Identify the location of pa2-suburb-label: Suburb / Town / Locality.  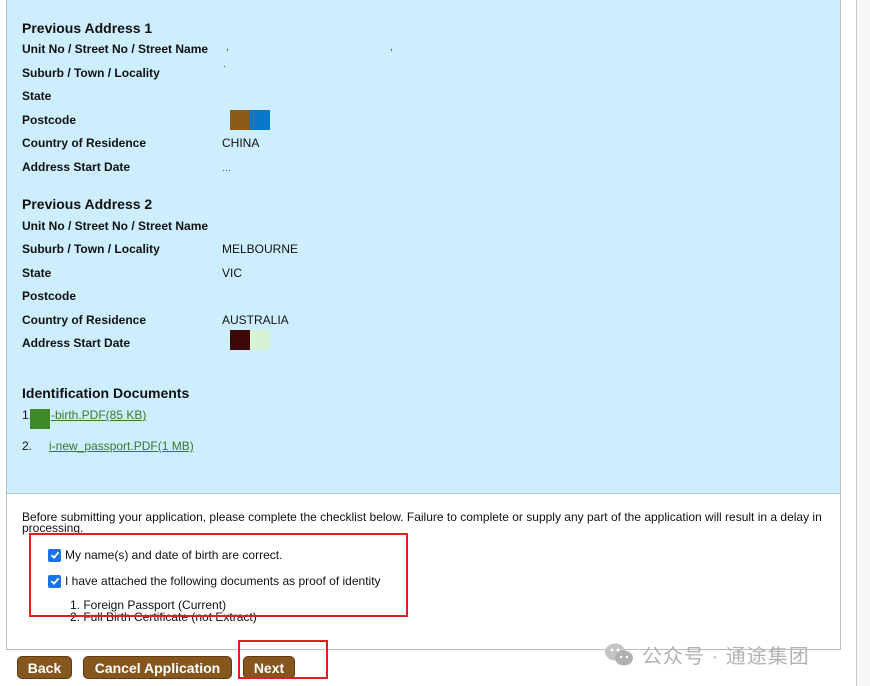
(91, 249).